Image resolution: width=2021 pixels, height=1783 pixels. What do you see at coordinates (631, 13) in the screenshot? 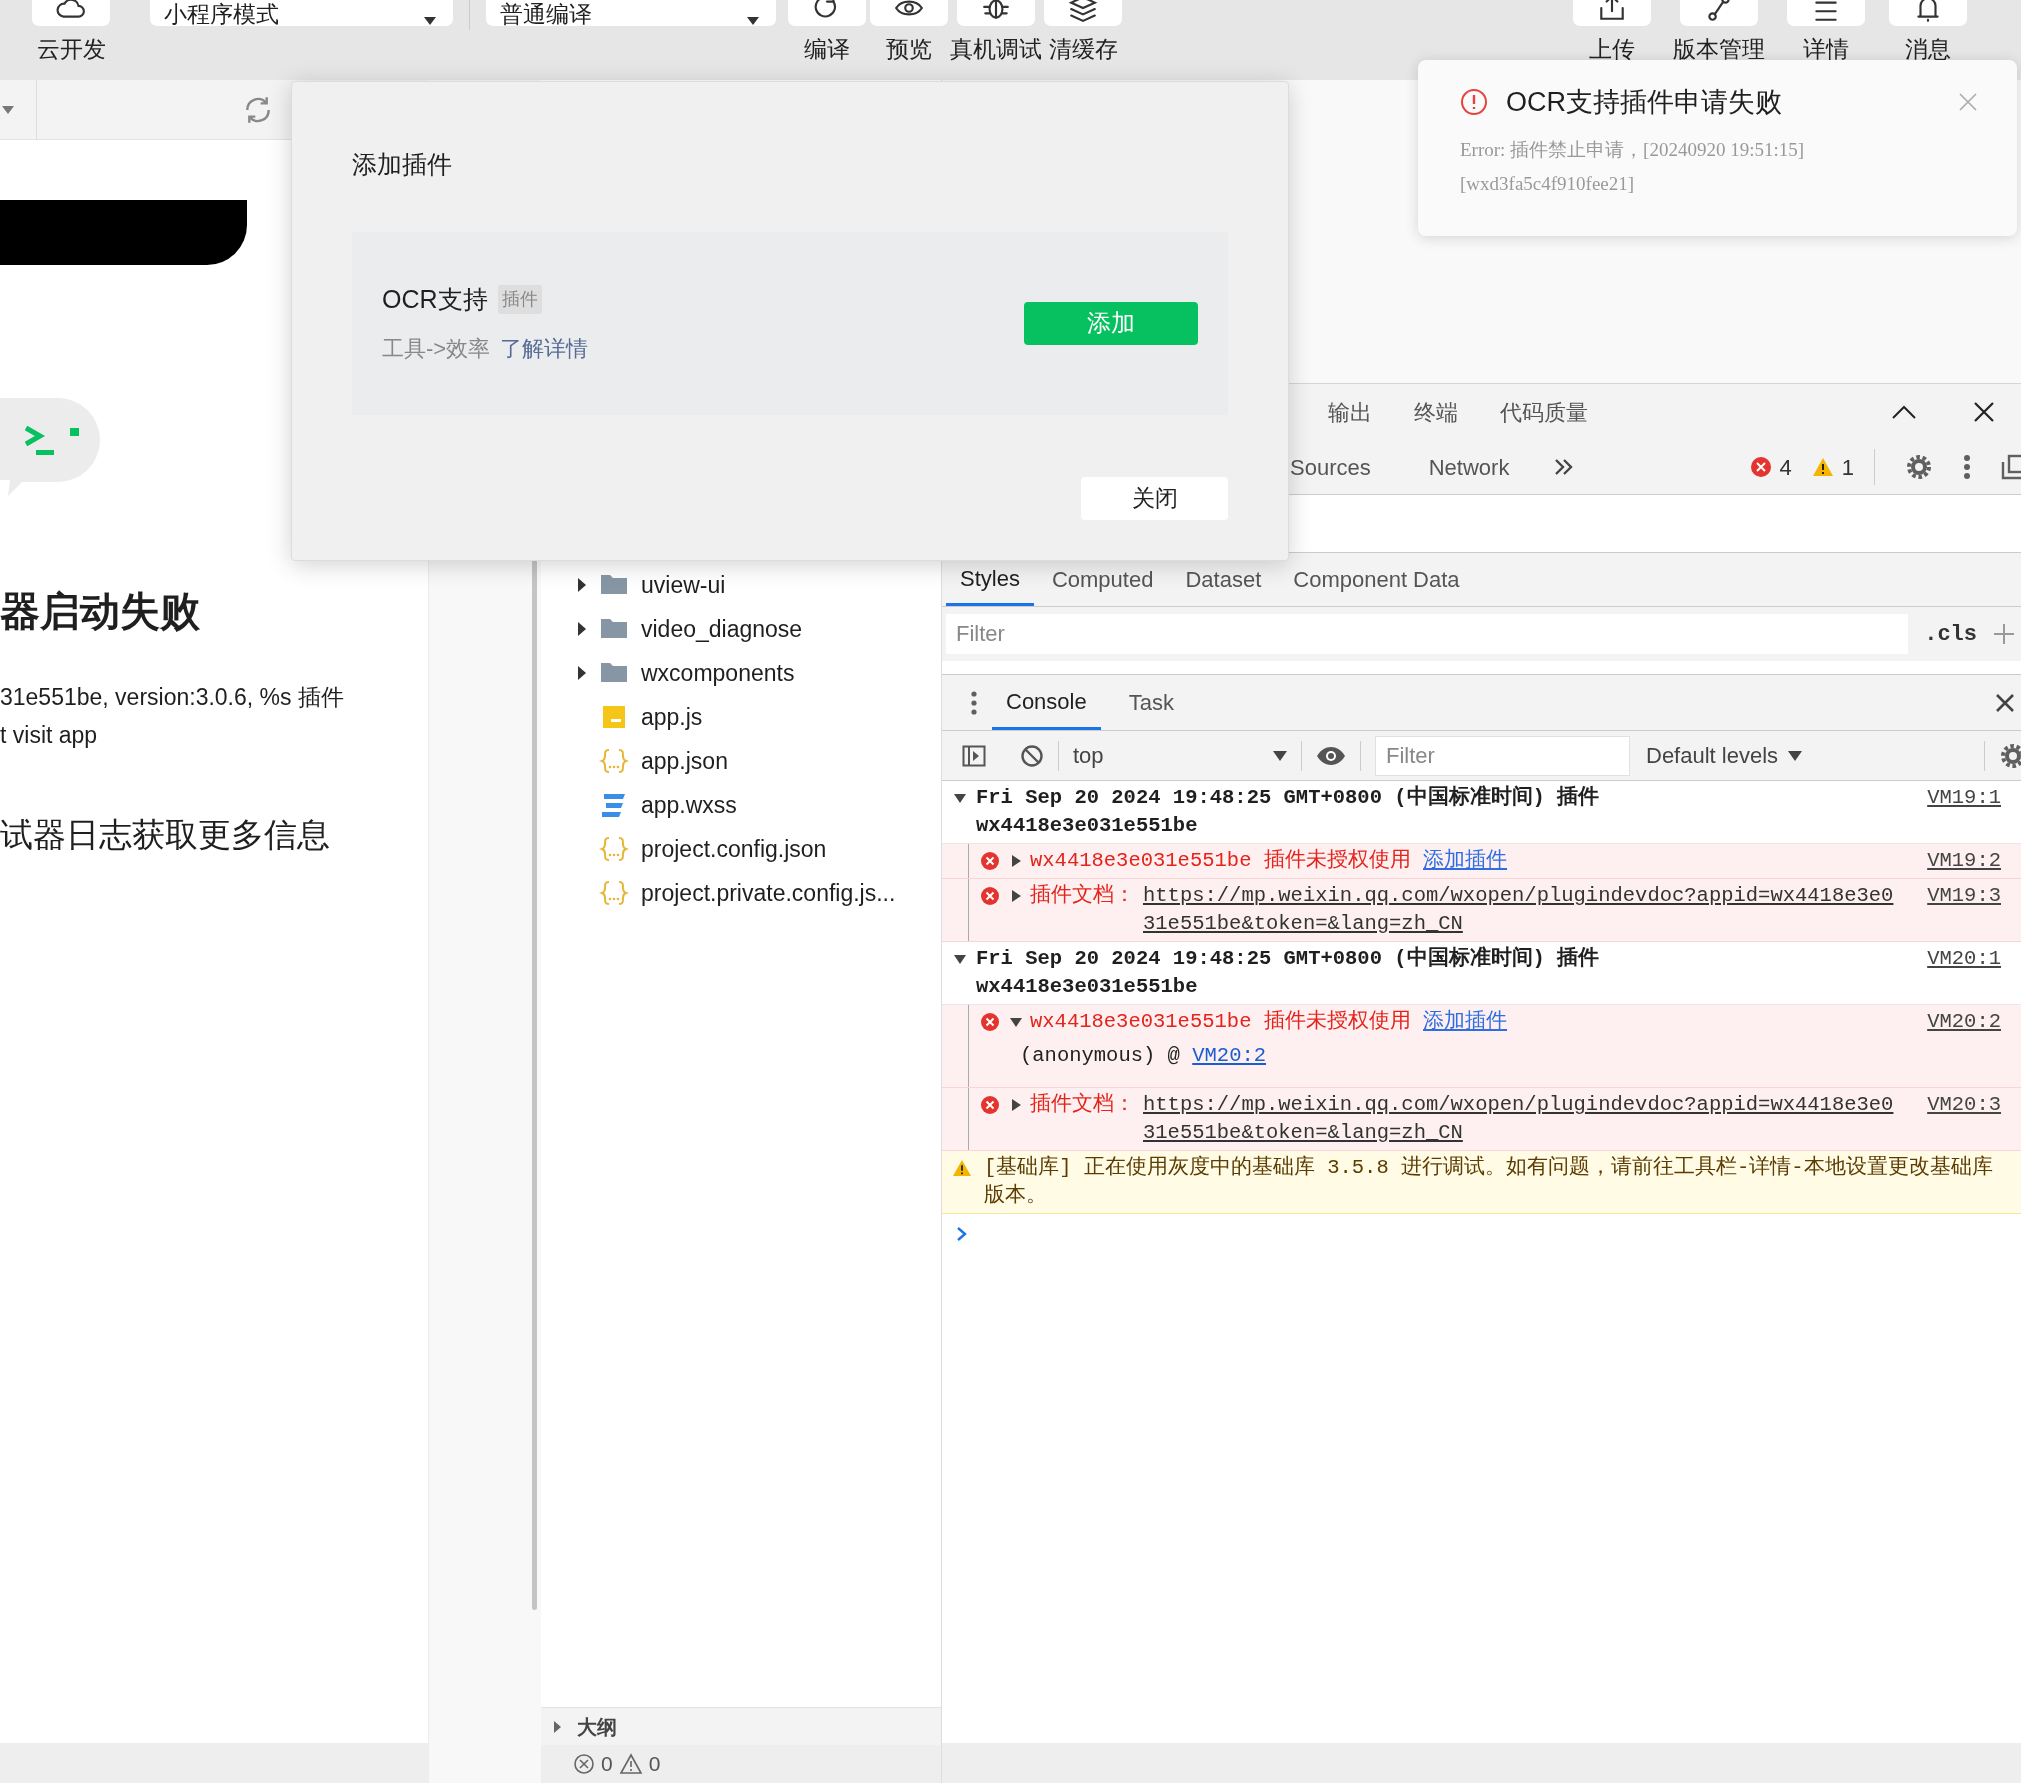
I see `compile-select: 普通编译` at bounding box center [631, 13].